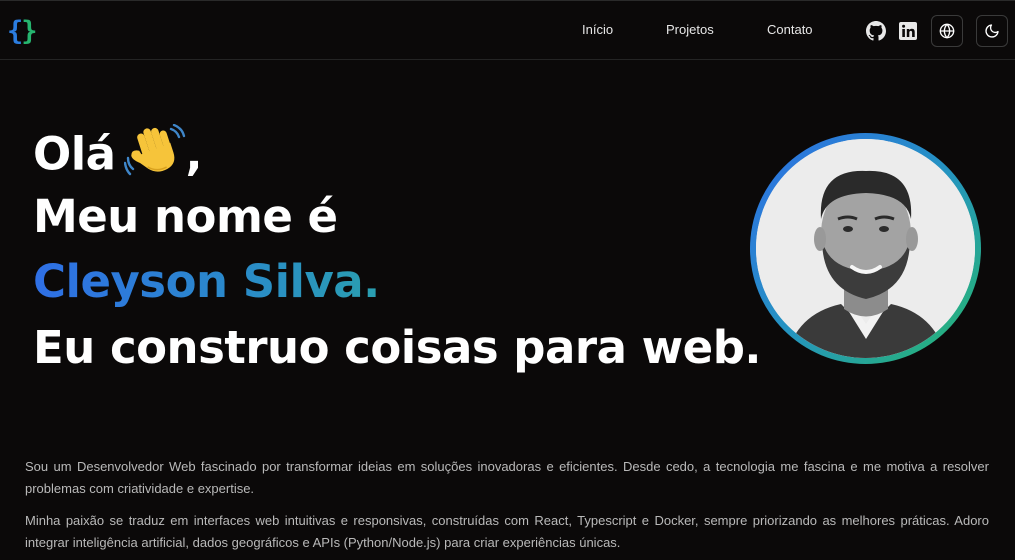  I want to click on hero-greeting: Olá, so click(74, 154).